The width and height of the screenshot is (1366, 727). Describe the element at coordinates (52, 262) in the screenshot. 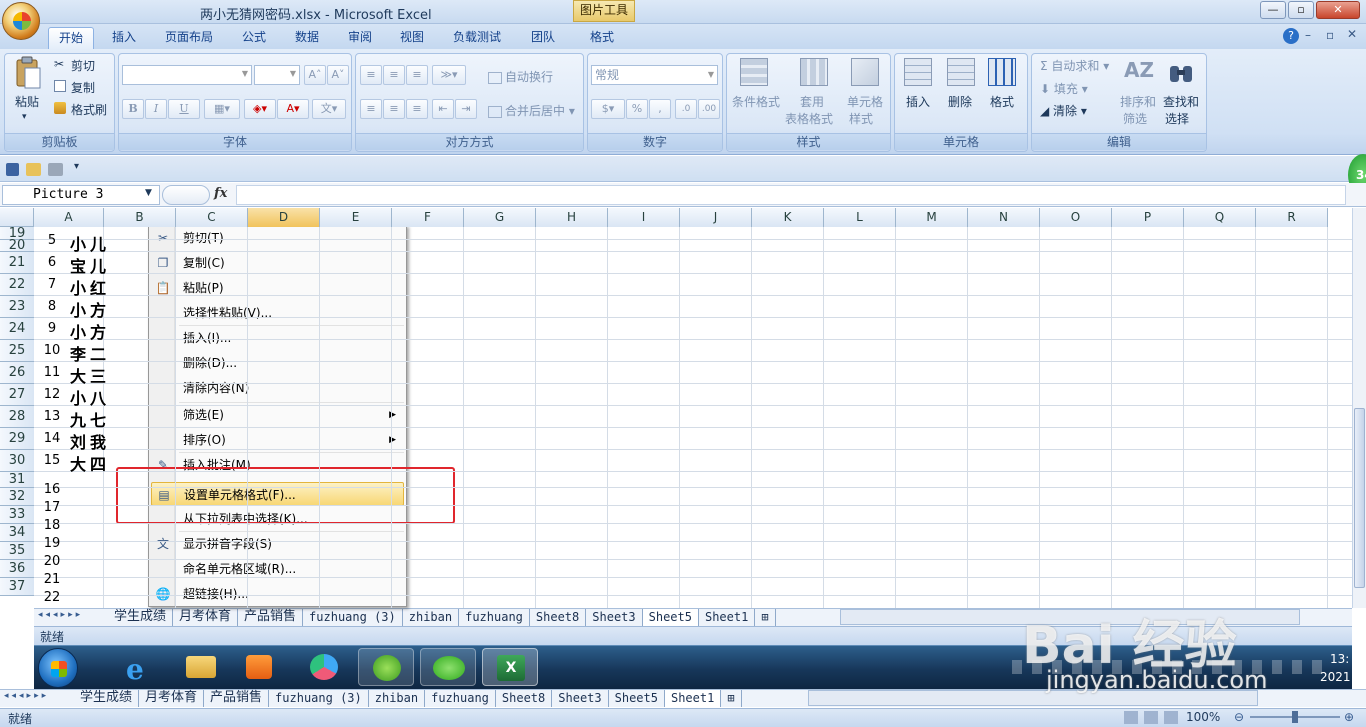

I see `cell-a-number: 6` at that location.